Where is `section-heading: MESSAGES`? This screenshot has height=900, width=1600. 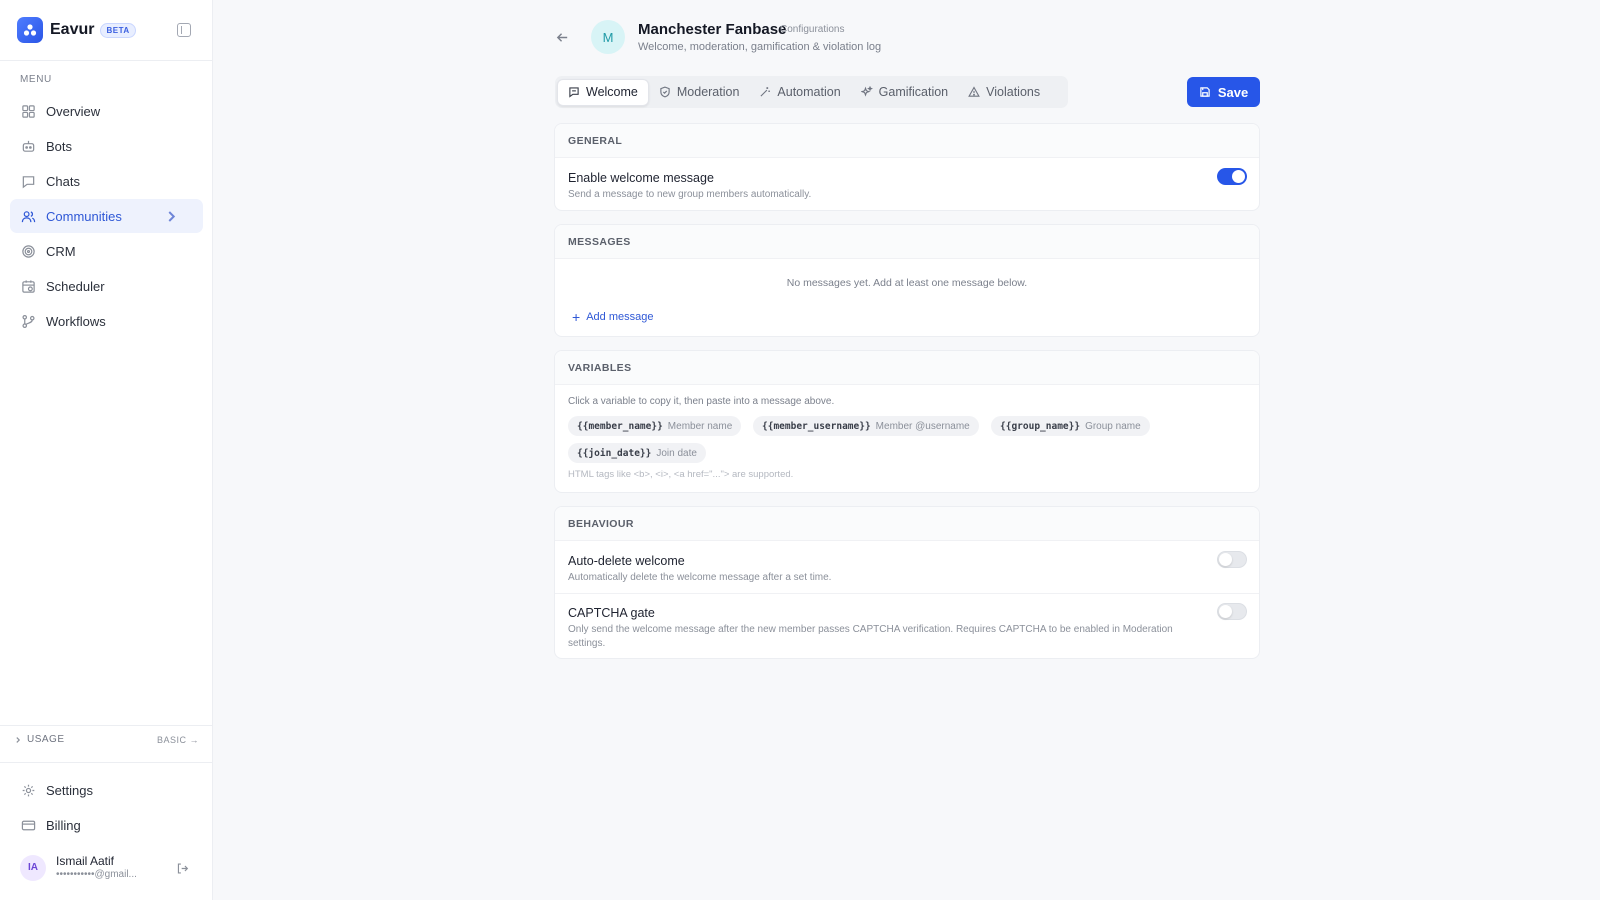
section-heading: MESSAGES is located at coordinates (907, 242).